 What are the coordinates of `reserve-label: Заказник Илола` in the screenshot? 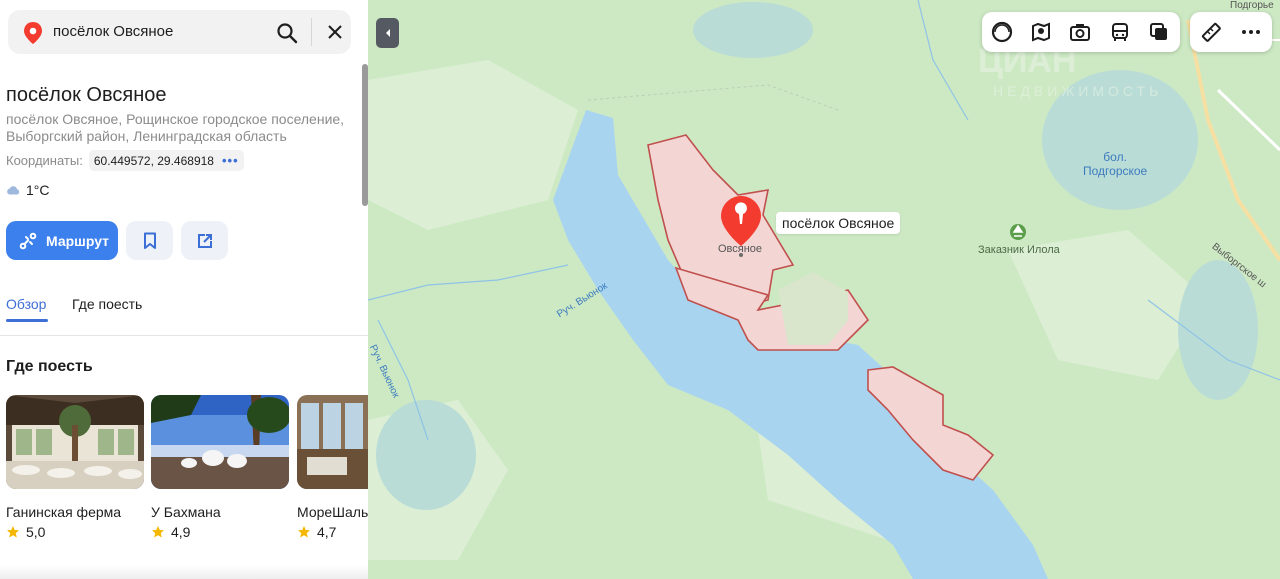 It's located at (1019, 250).